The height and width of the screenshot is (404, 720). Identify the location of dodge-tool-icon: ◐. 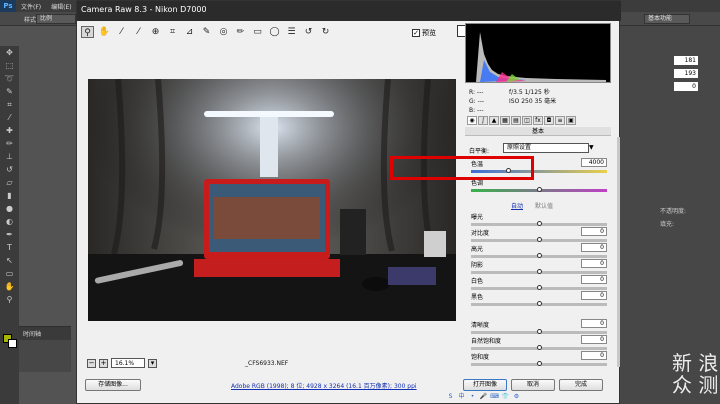
(9, 221).